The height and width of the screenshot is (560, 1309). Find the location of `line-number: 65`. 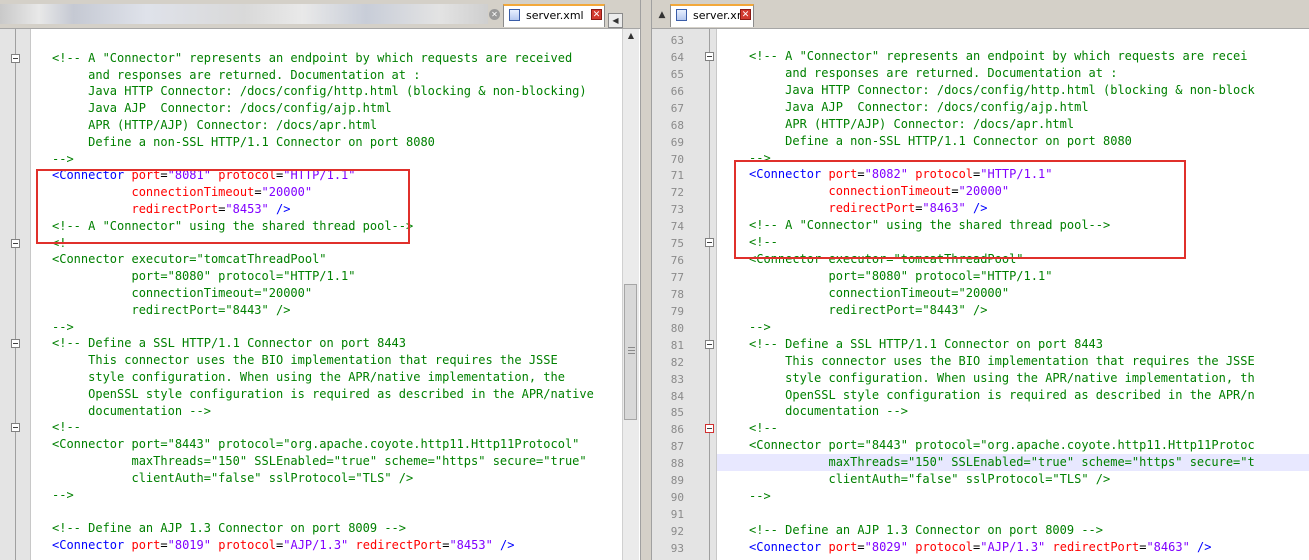

line-number: 65 is located at coordinates (677, 74).